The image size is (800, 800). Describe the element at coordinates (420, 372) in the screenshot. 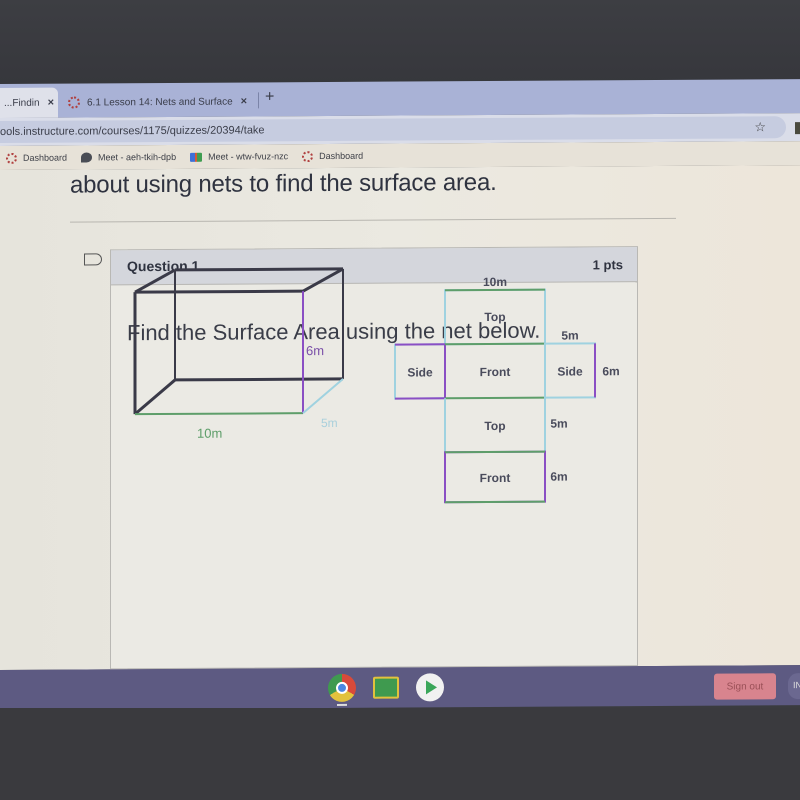

I see `net-side-left-label: Side` at that location.